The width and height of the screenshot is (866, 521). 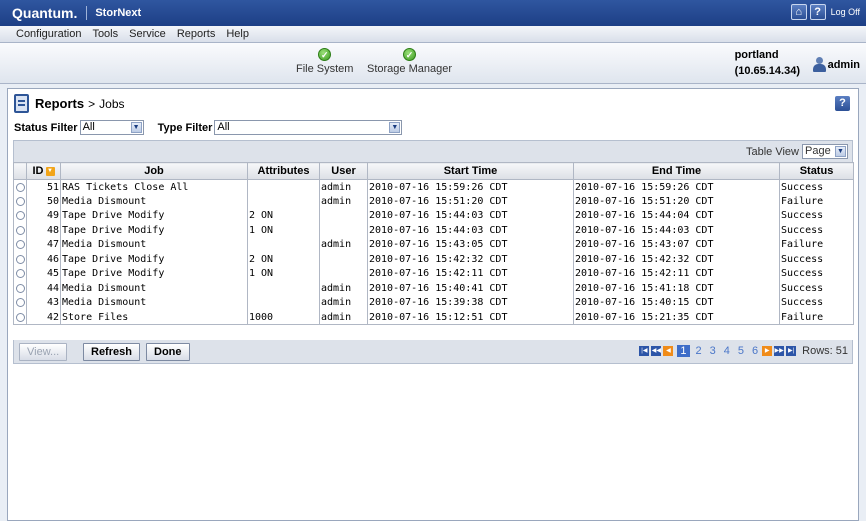 I want to click on product-name: StorNext, so click(x=118, y=13).